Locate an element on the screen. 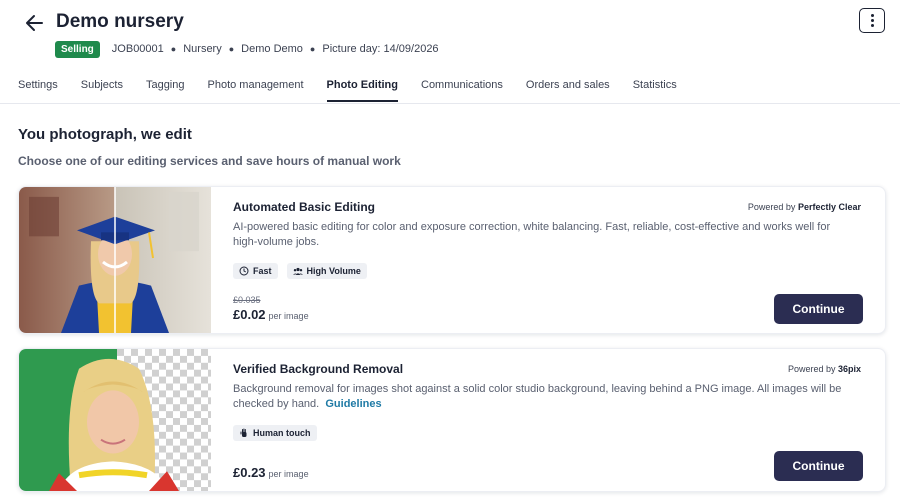  job-id: JOB00001 is located at coordinates (137, 49).